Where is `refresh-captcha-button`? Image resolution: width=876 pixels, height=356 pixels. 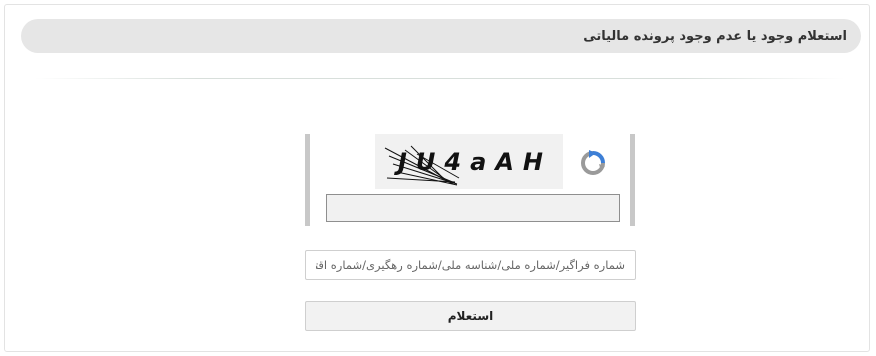
refresh-captcha-button is located at coordinates (593, 163).